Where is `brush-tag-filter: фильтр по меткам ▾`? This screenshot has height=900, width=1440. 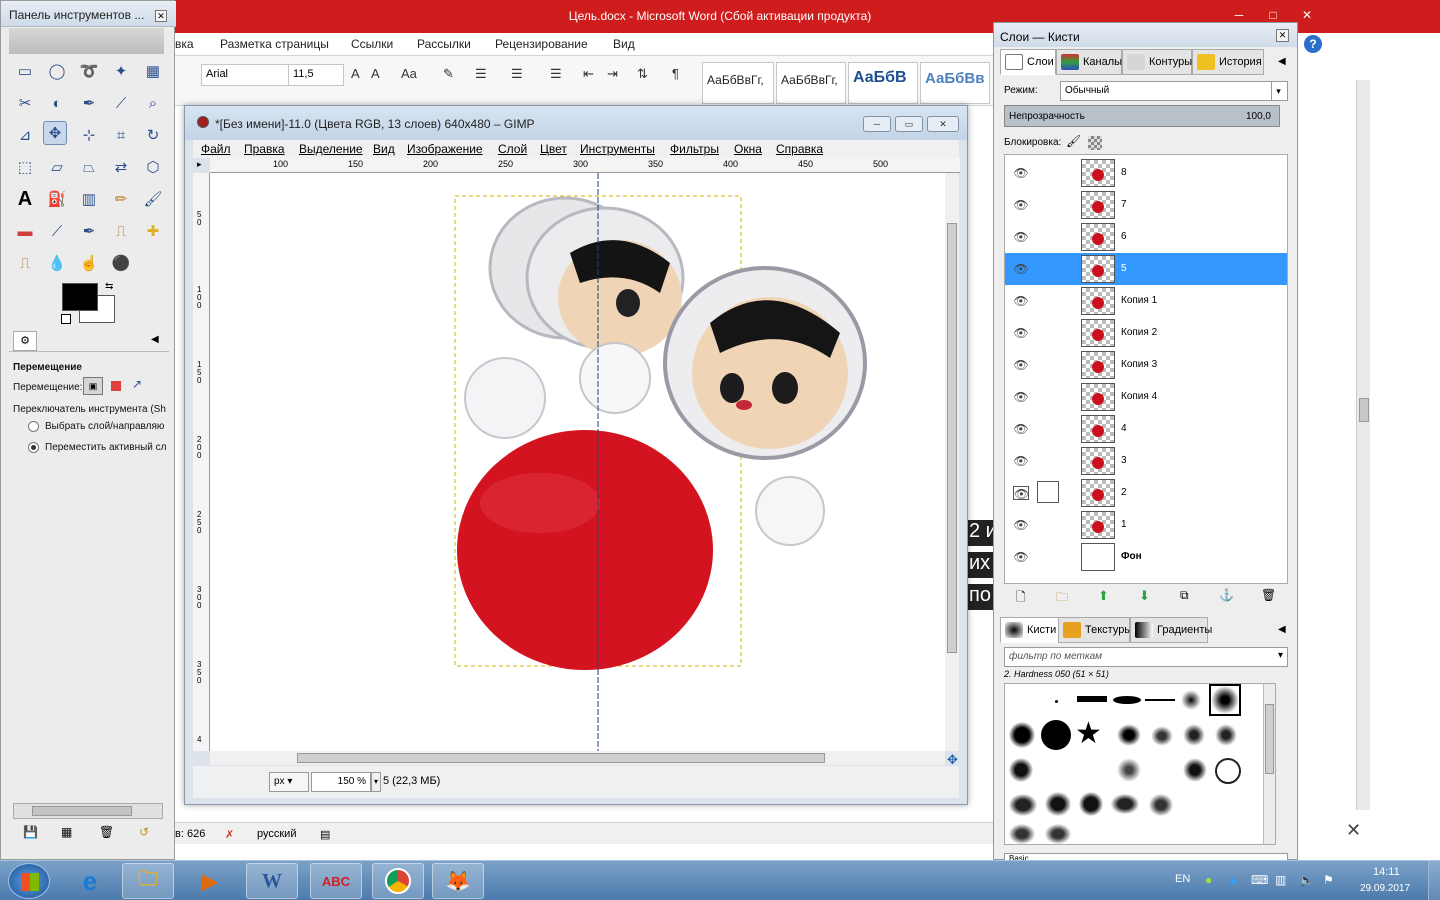
brush-tag-filter: фильтр по меткам ▾ is located at coordinates (1146, 657).